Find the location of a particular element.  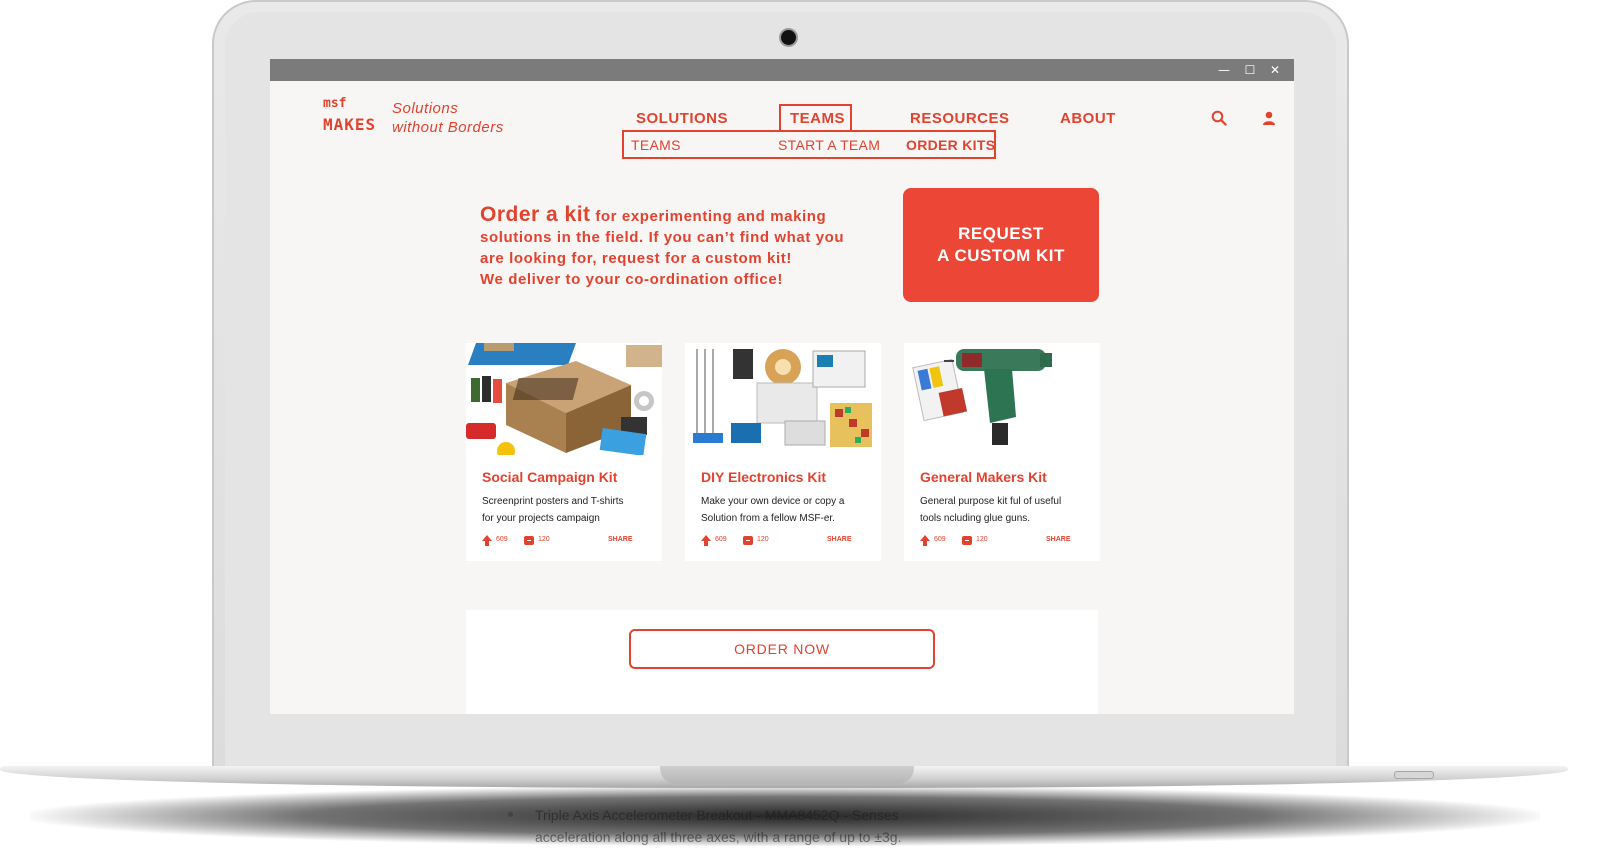

kit-desc-line: for your projects campaign is located at coordinates (541, 518).